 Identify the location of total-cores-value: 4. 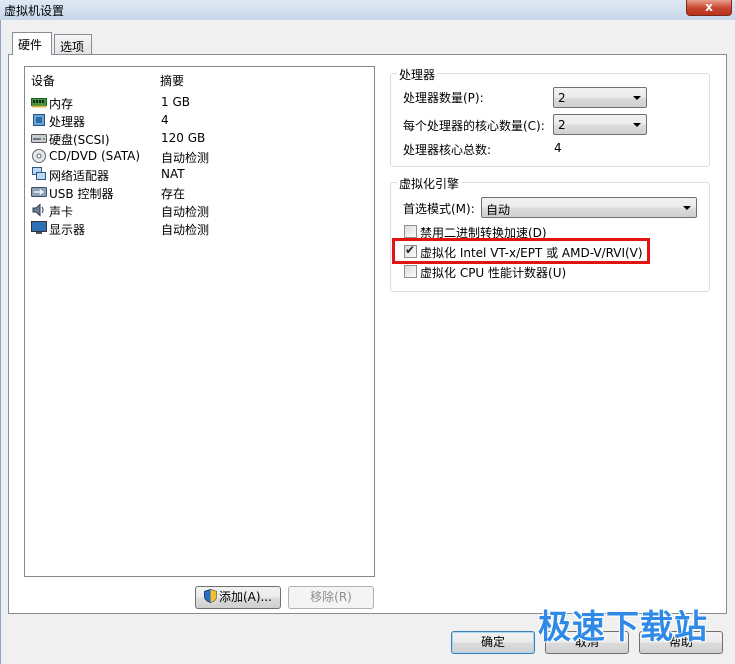
(558, 148).